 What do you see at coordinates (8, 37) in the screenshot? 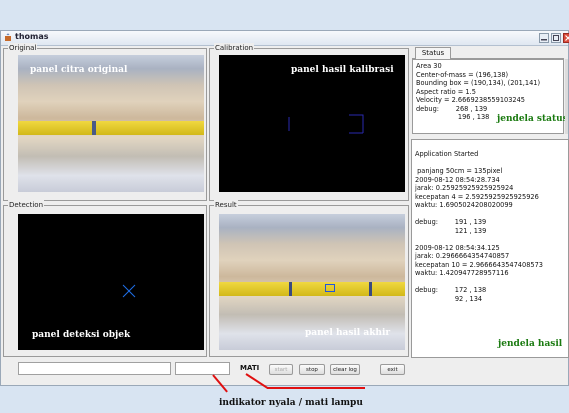
I see `java-app-icon` at bounding box center [8, 37].